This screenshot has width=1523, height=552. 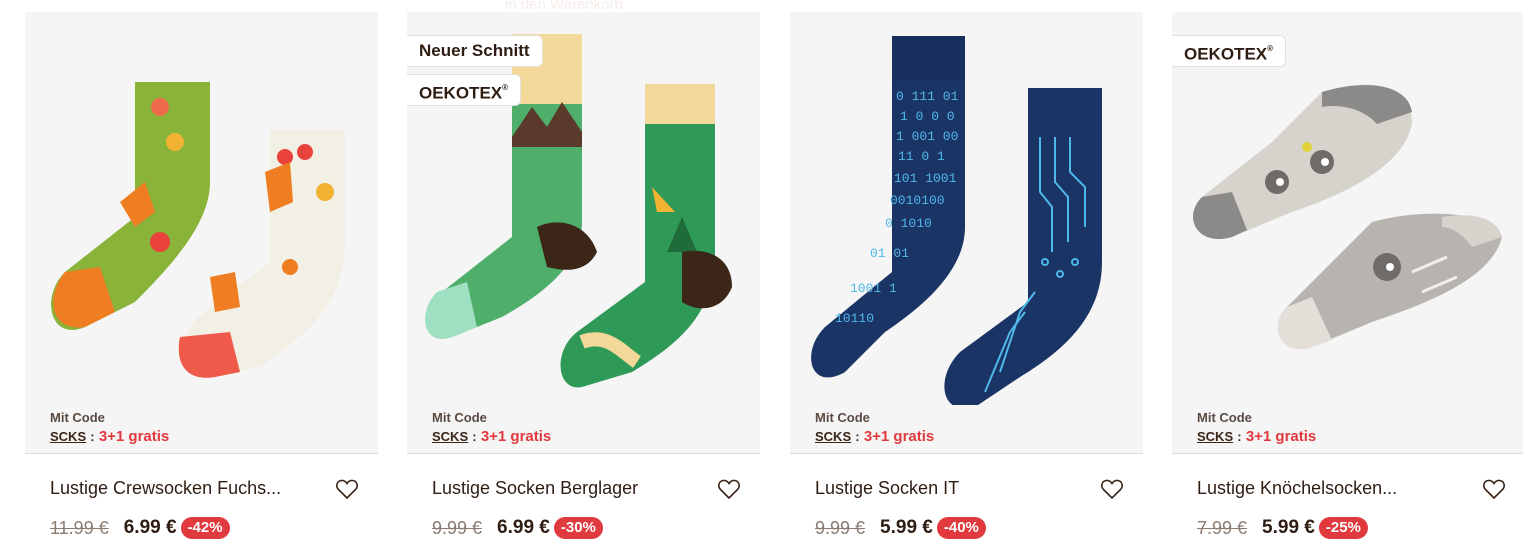 I want to click on svg-text: 01 01, so click(x=889, y=253).